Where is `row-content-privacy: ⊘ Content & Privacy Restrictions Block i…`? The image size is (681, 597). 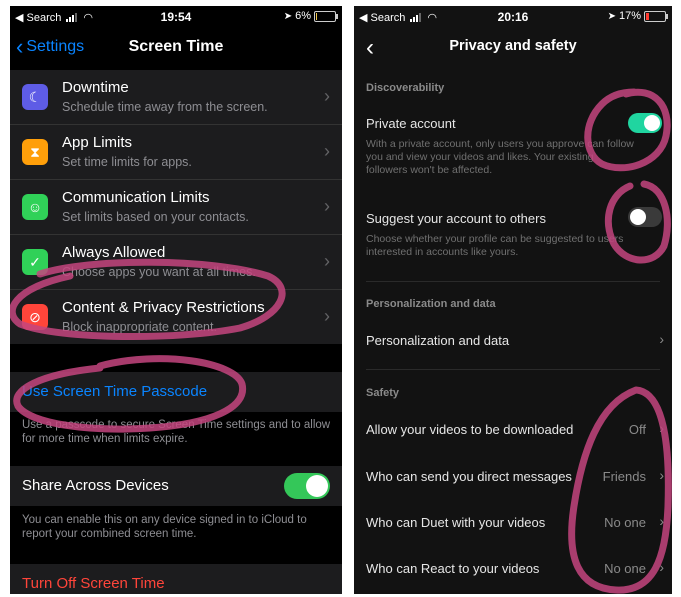
row-content-privacy: ⊘ Content & Privacy Restrictions Block i… is located at coordinates (176, 317).